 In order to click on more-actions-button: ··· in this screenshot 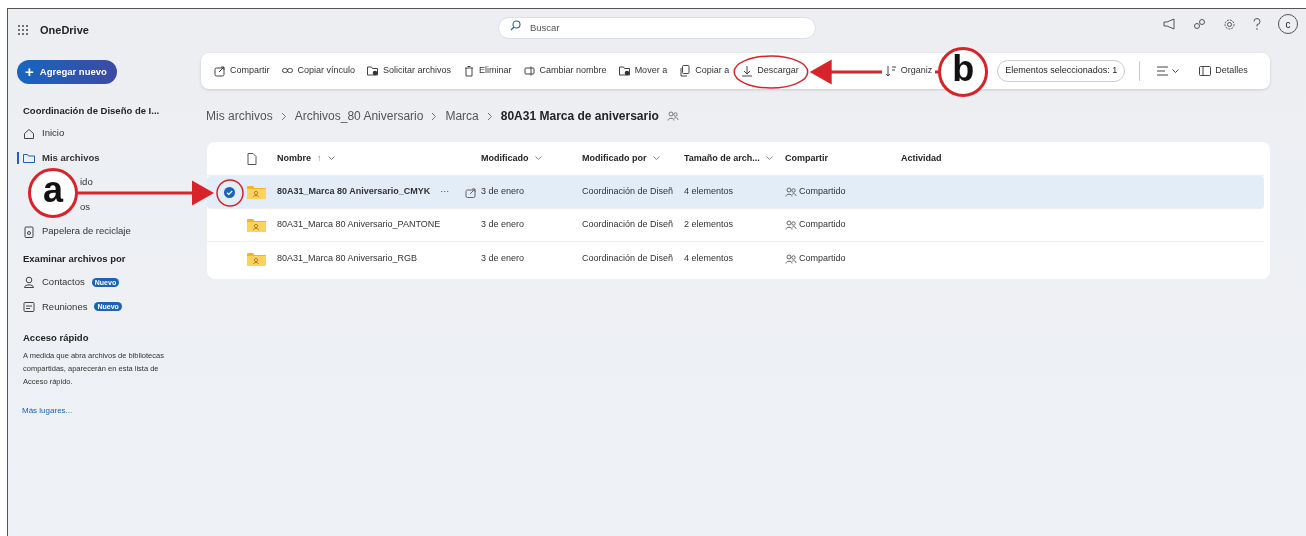, I will do `click(445, 192)`.